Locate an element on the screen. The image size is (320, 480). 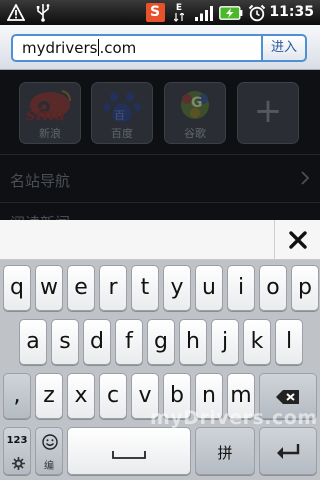
space-key is located at coordinates (129, 451).